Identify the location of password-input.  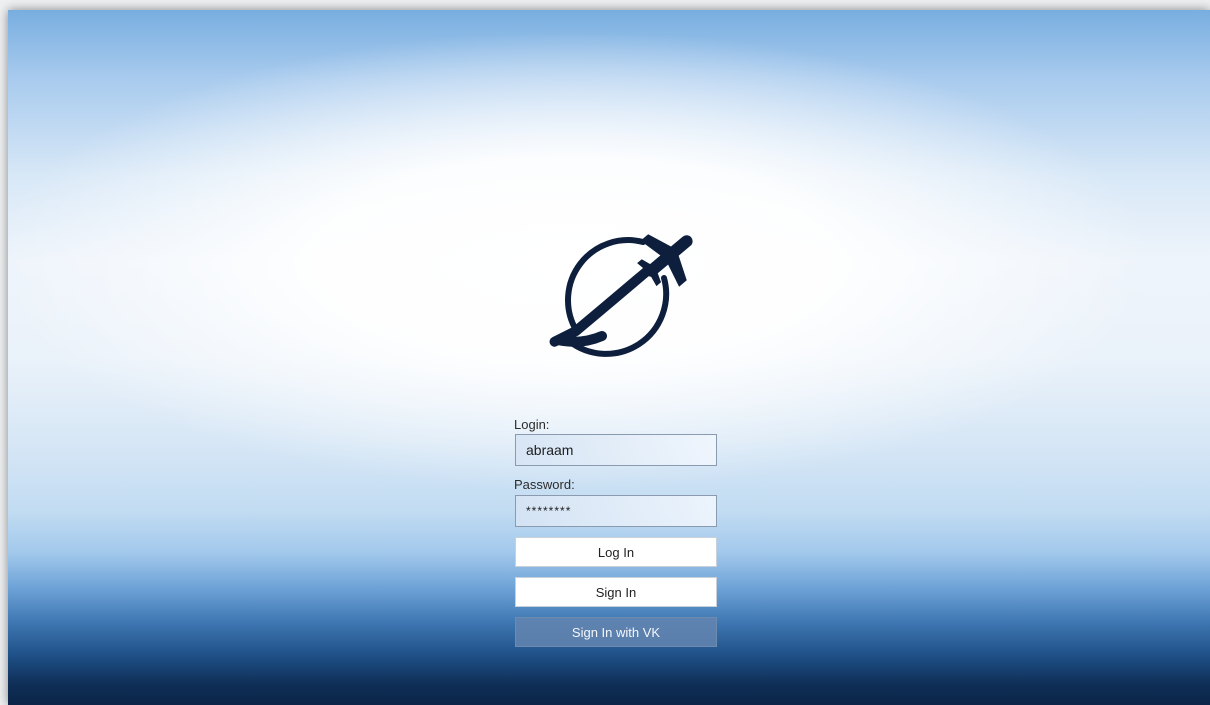
(616, 511).